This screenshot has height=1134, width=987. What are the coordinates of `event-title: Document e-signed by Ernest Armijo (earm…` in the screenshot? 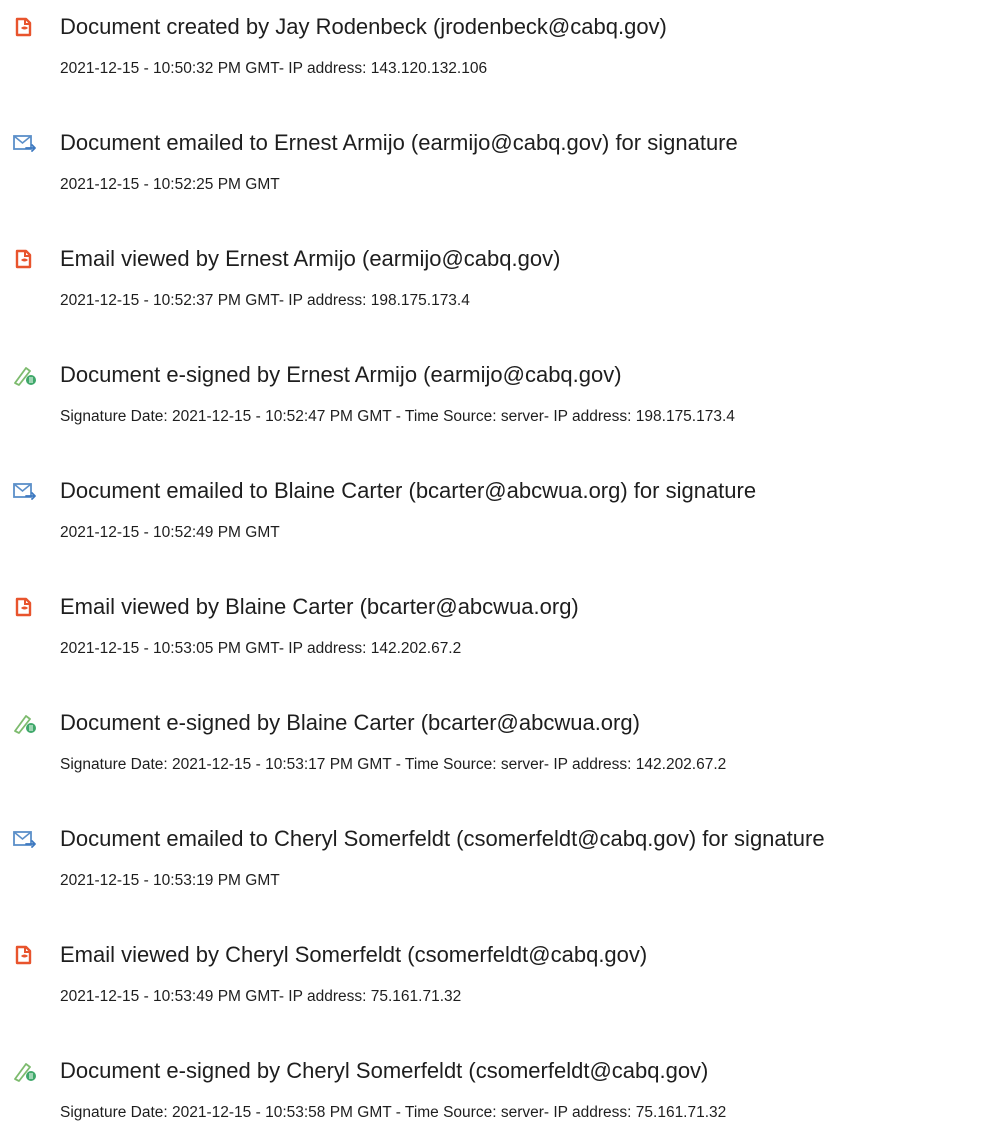 It's located at (341, 374).